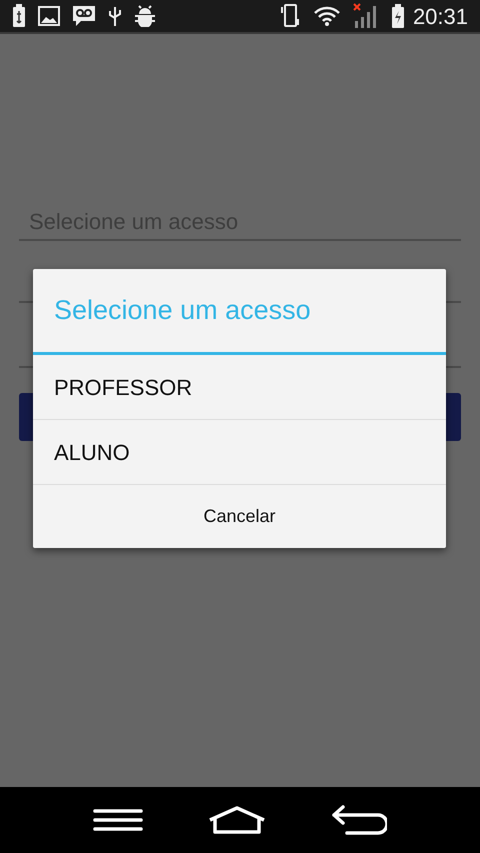 This screenshot has height=853, width=480. I want to click on home-icon, so click(237, 820).